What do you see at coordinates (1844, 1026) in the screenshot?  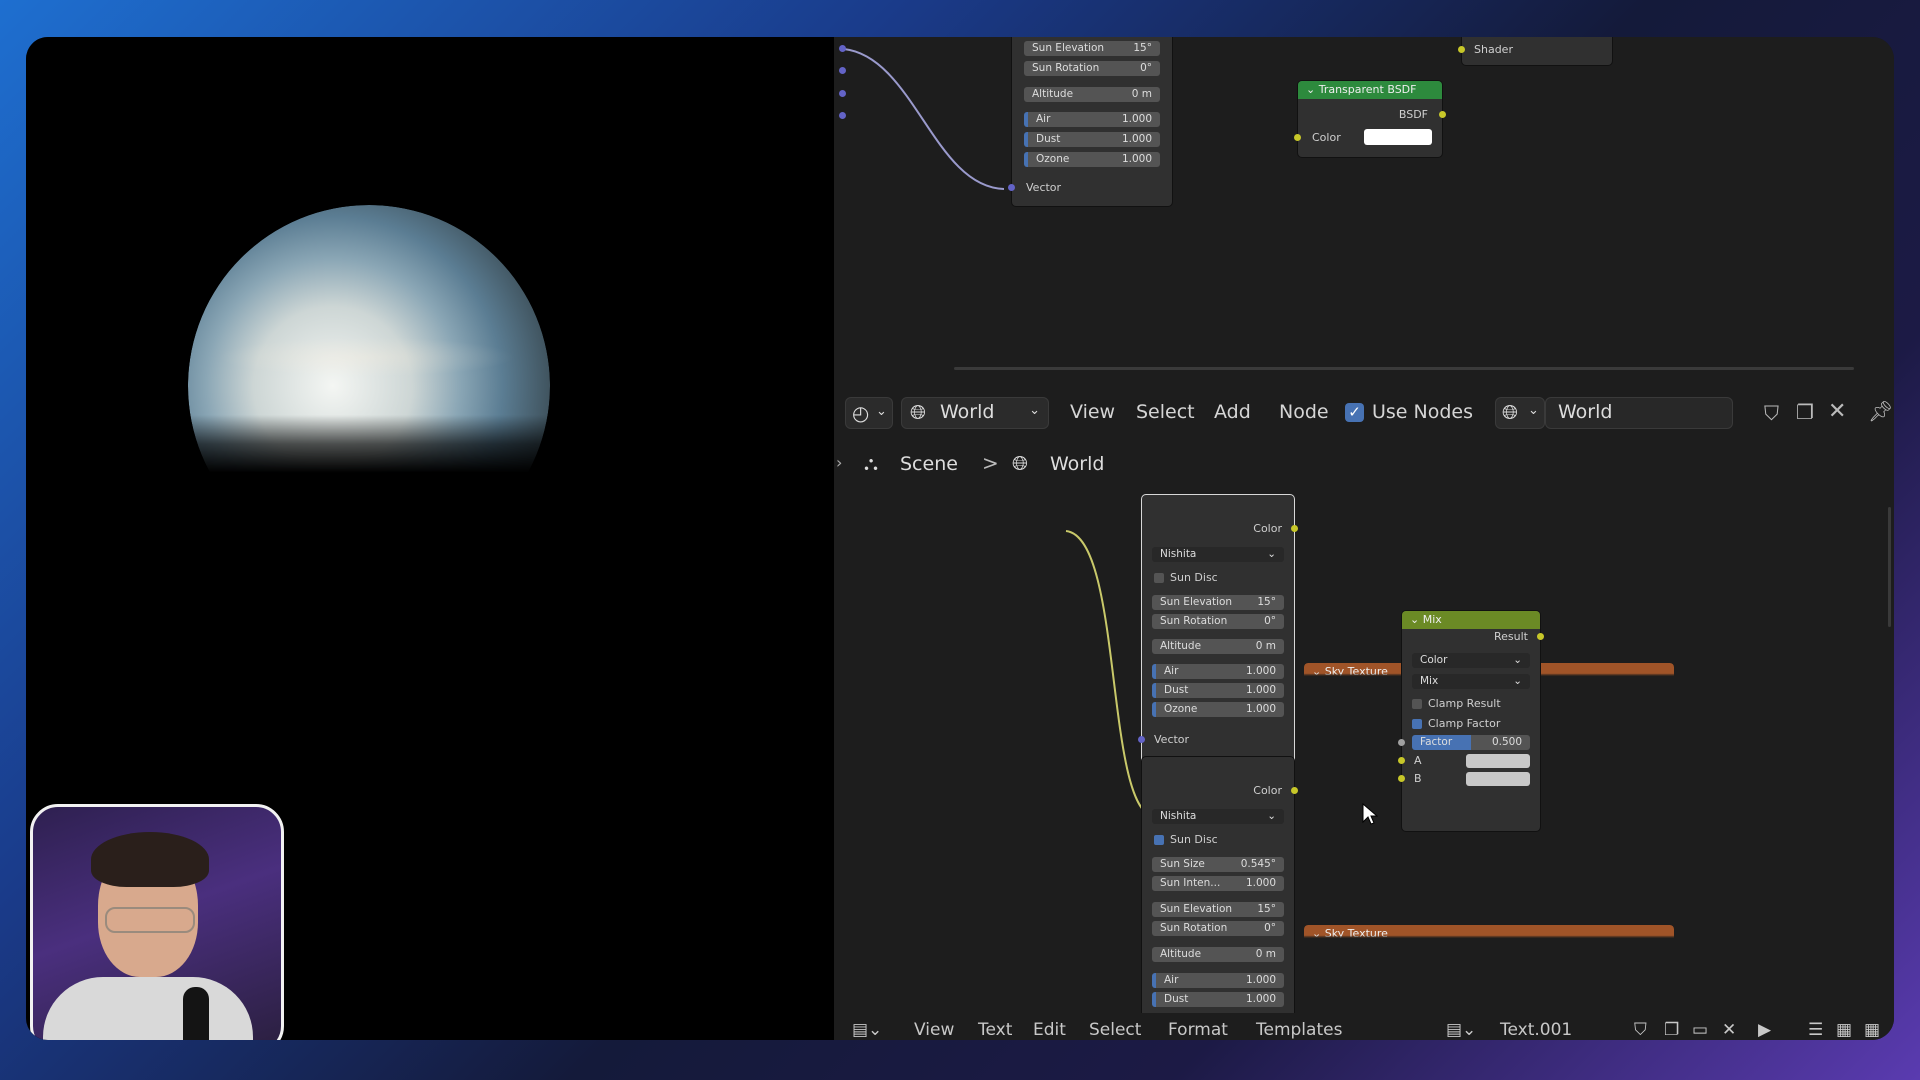 I see `word-wrap-icon: ▦` at bounding box center [1844, 1026].